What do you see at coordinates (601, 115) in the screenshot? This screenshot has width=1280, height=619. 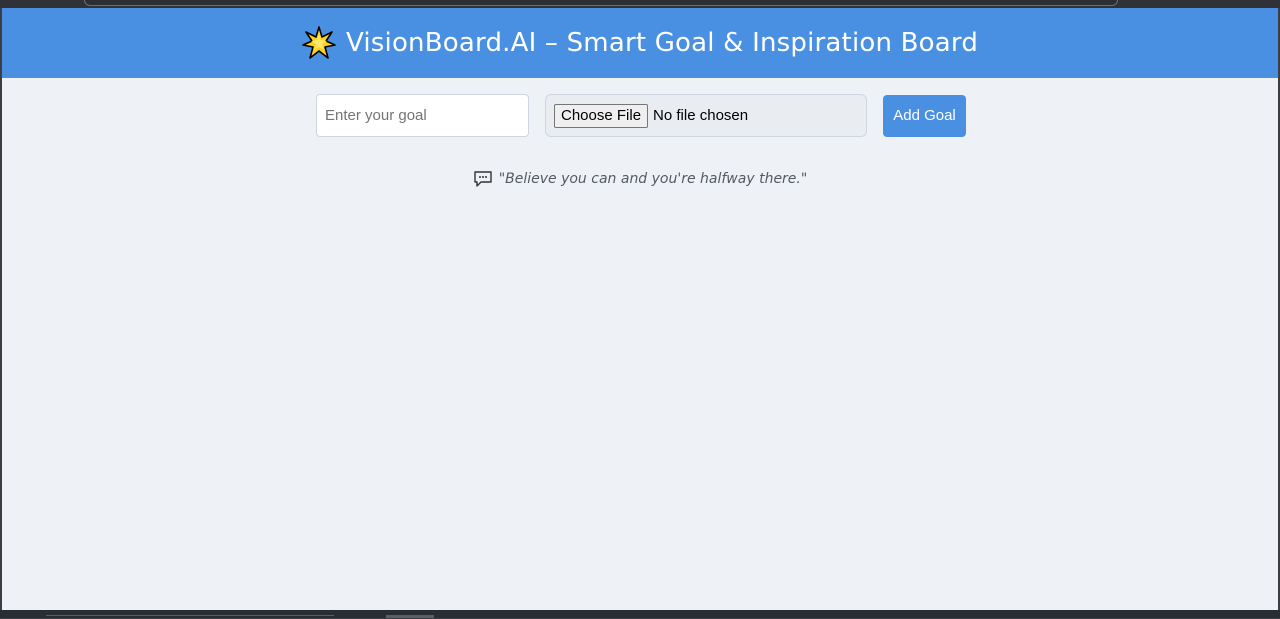 I see `choose-file-button: Choose File` at bounding box center [601, 115].